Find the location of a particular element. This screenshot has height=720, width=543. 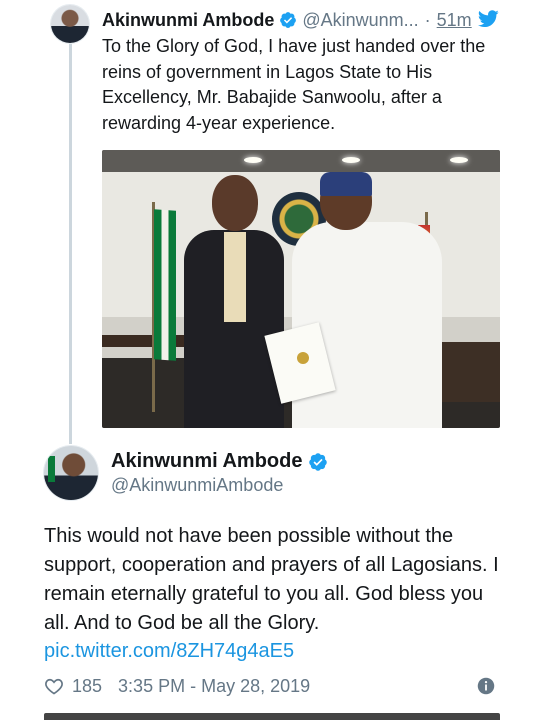

next-media-card is located at coordinates (272, 716).